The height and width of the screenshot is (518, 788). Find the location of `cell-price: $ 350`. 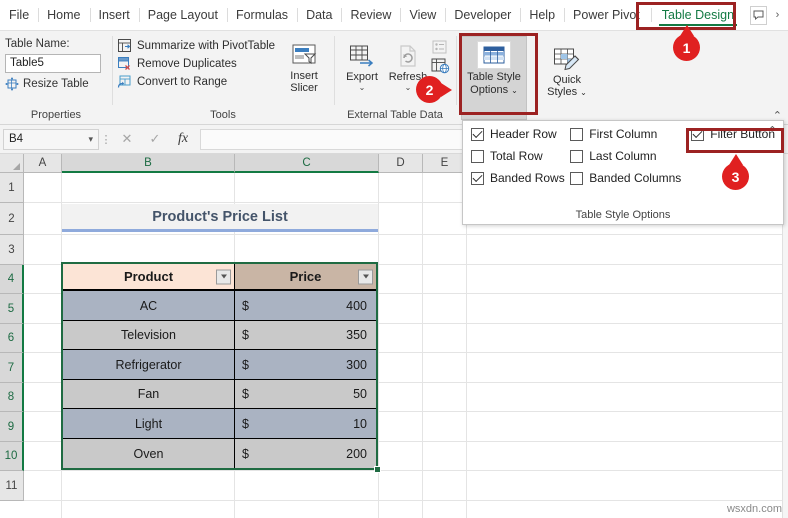

cell-price: $ 350 is located at coordinates (305, 335).